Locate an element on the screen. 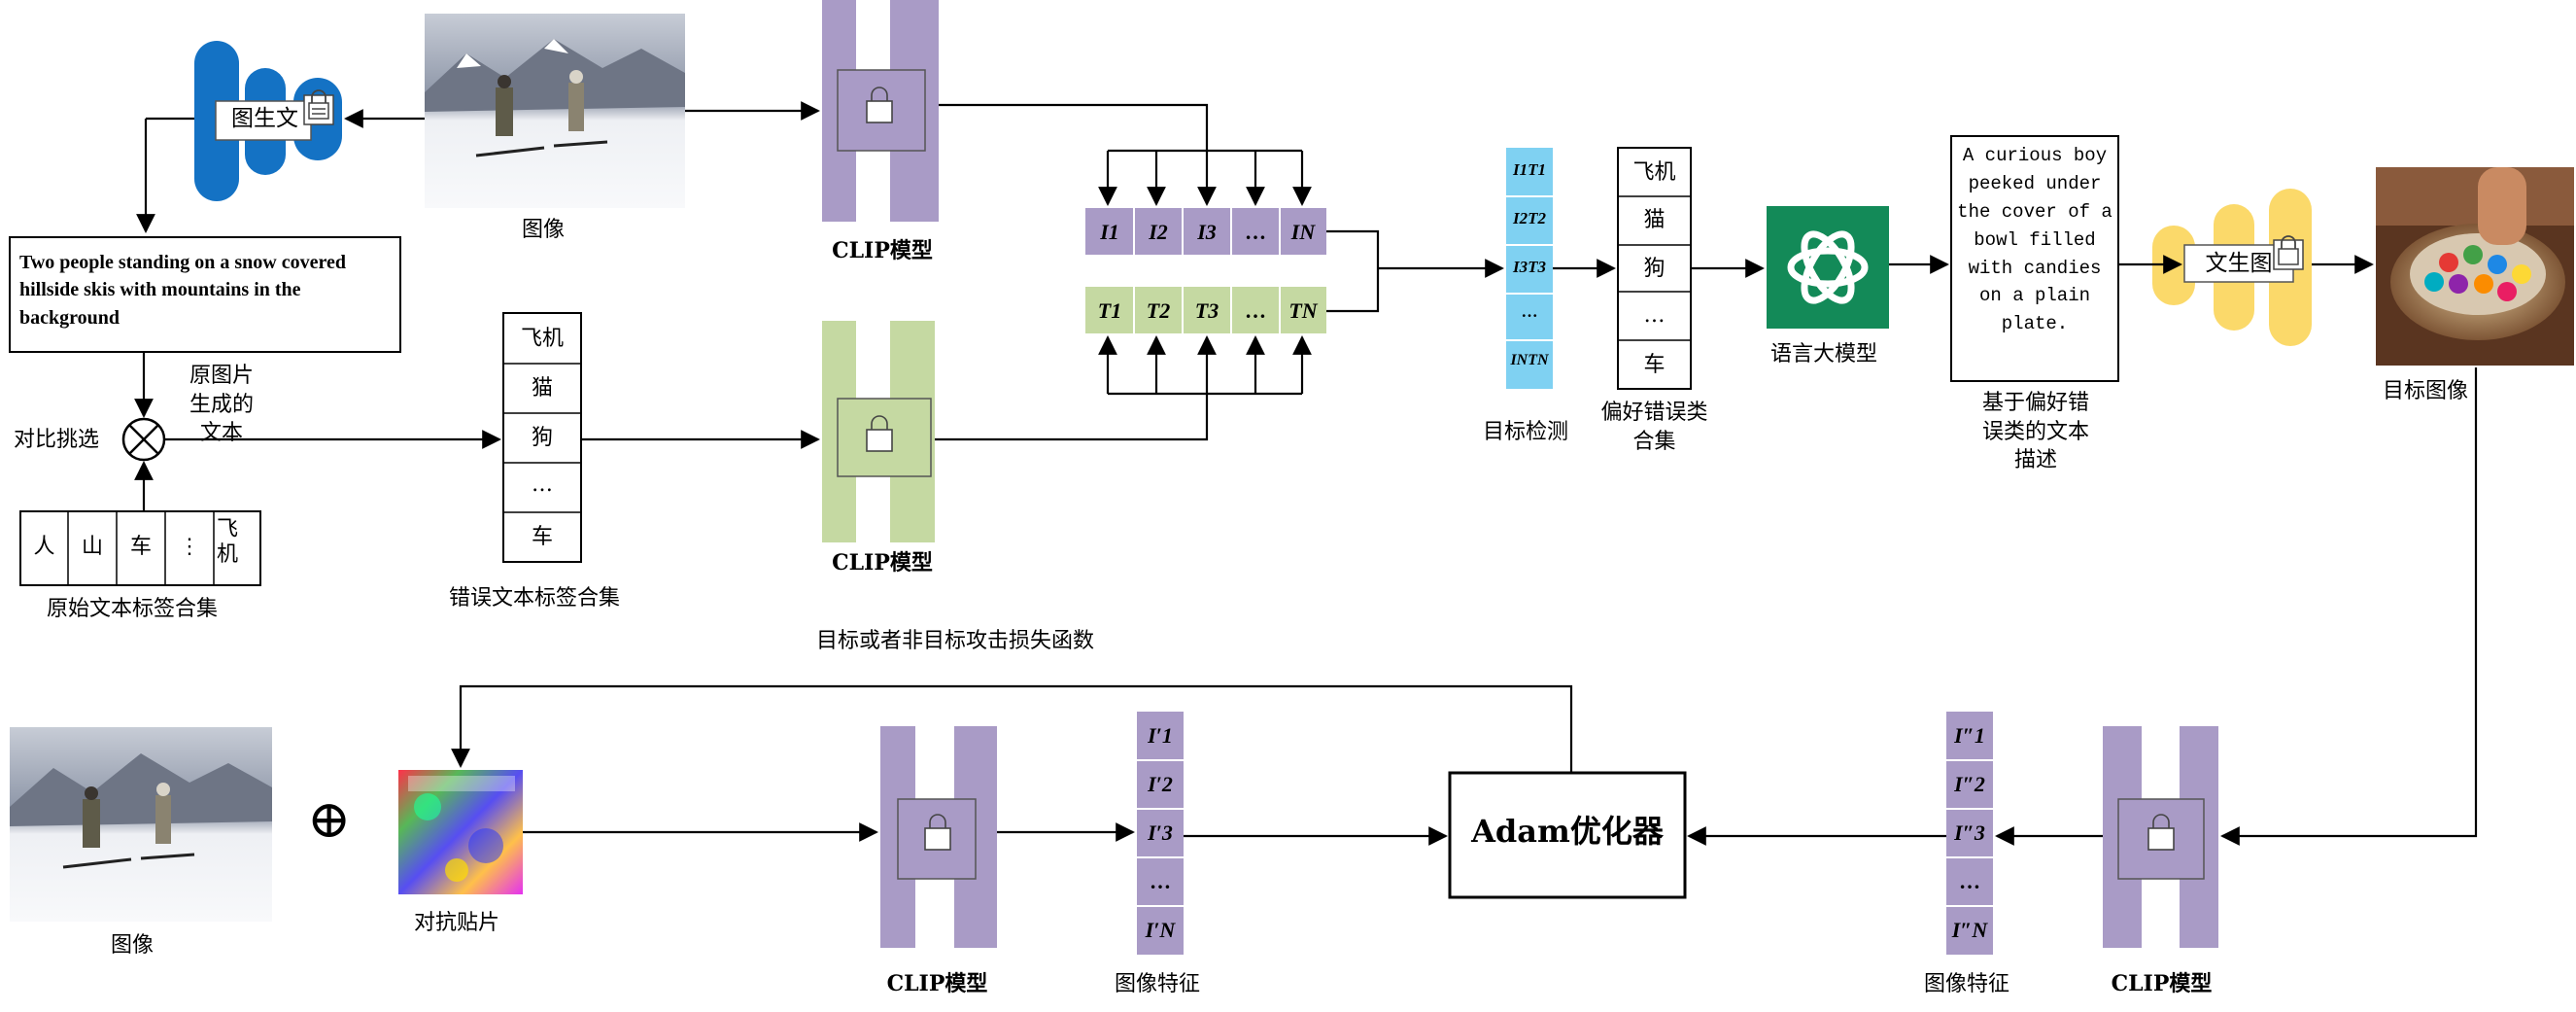  feat-a-0: I′1 is located at coordinates (1160, 735).